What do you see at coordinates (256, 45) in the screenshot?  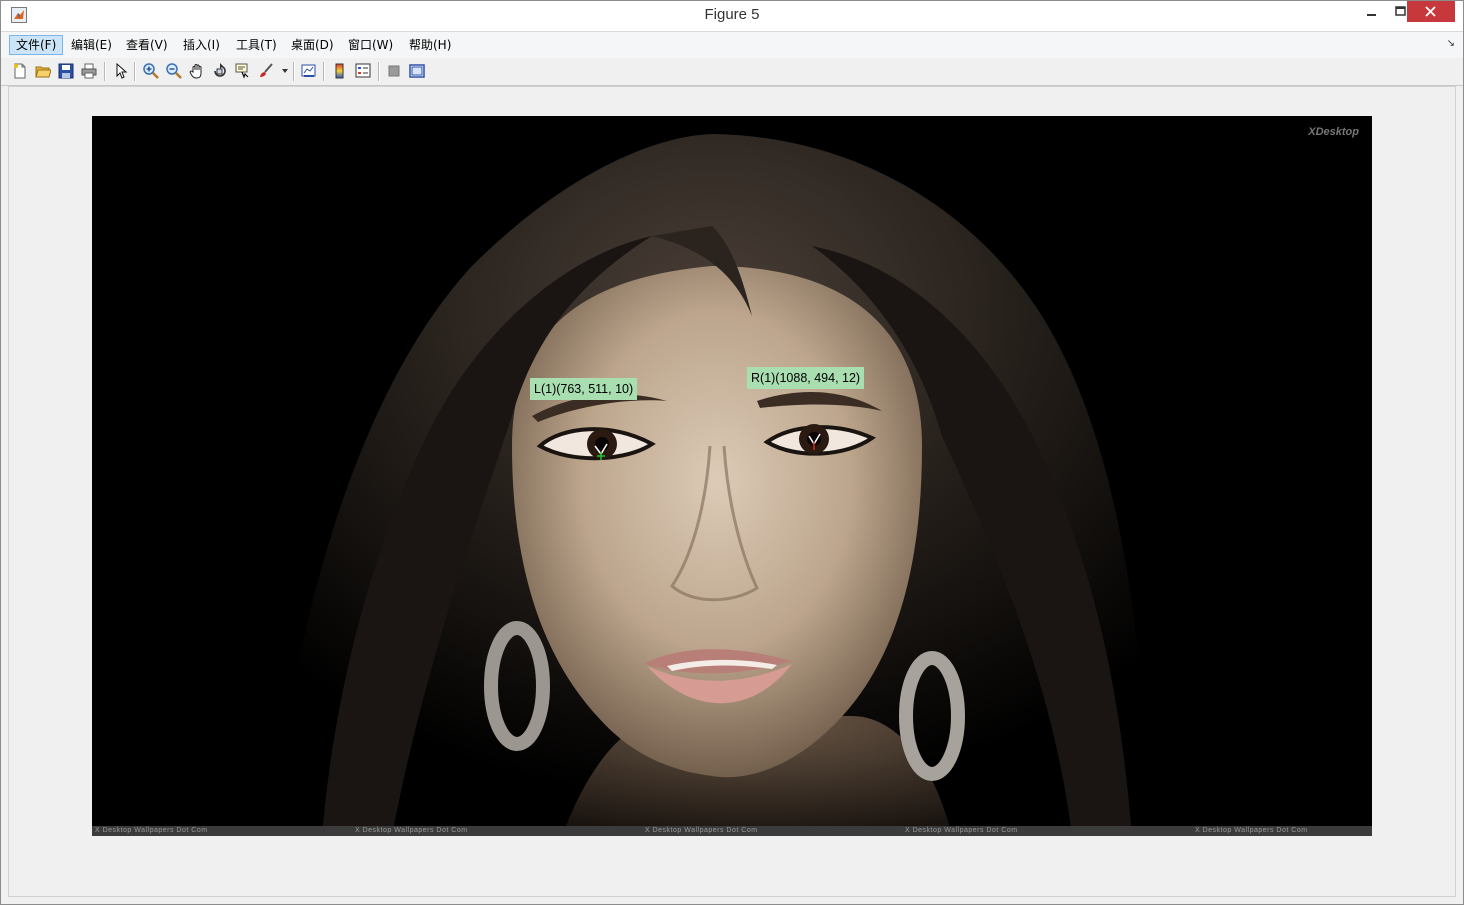 I see `menu-tools: 工具(T)` at bounding box center [256, 45].